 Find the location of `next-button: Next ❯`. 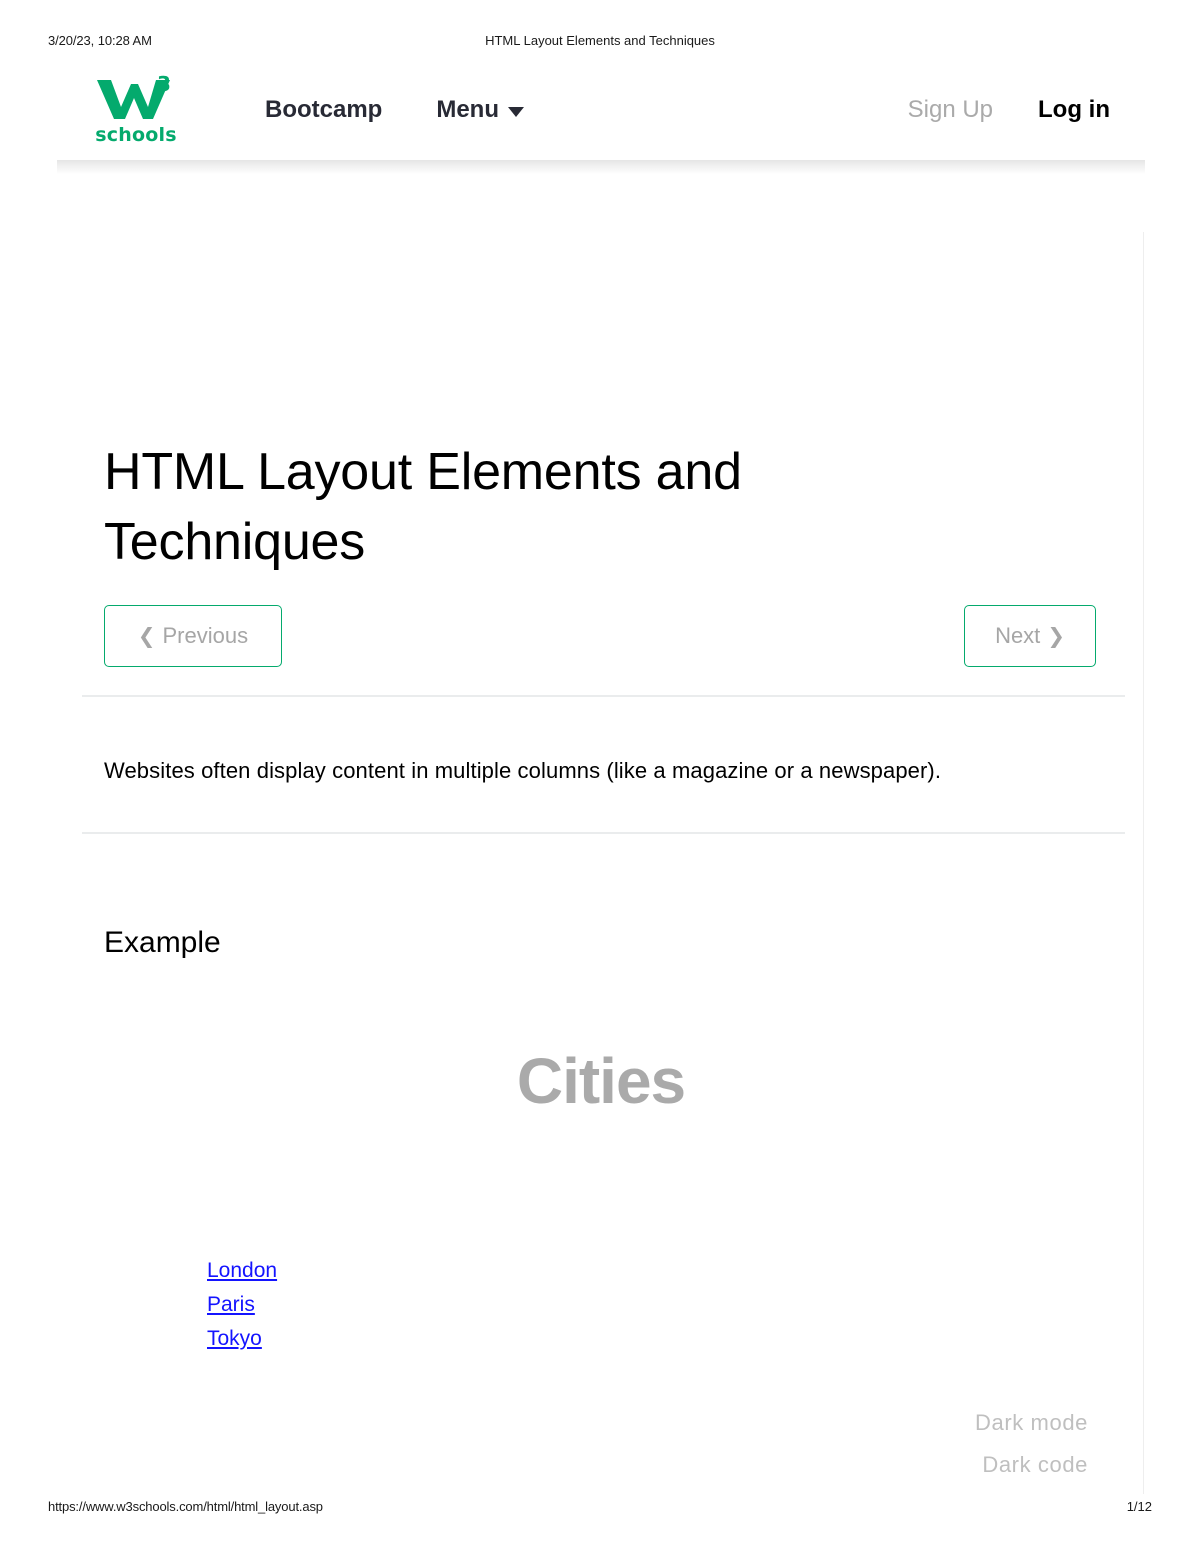

next-button: Next ❯ is located at coordinates (1030, 636).